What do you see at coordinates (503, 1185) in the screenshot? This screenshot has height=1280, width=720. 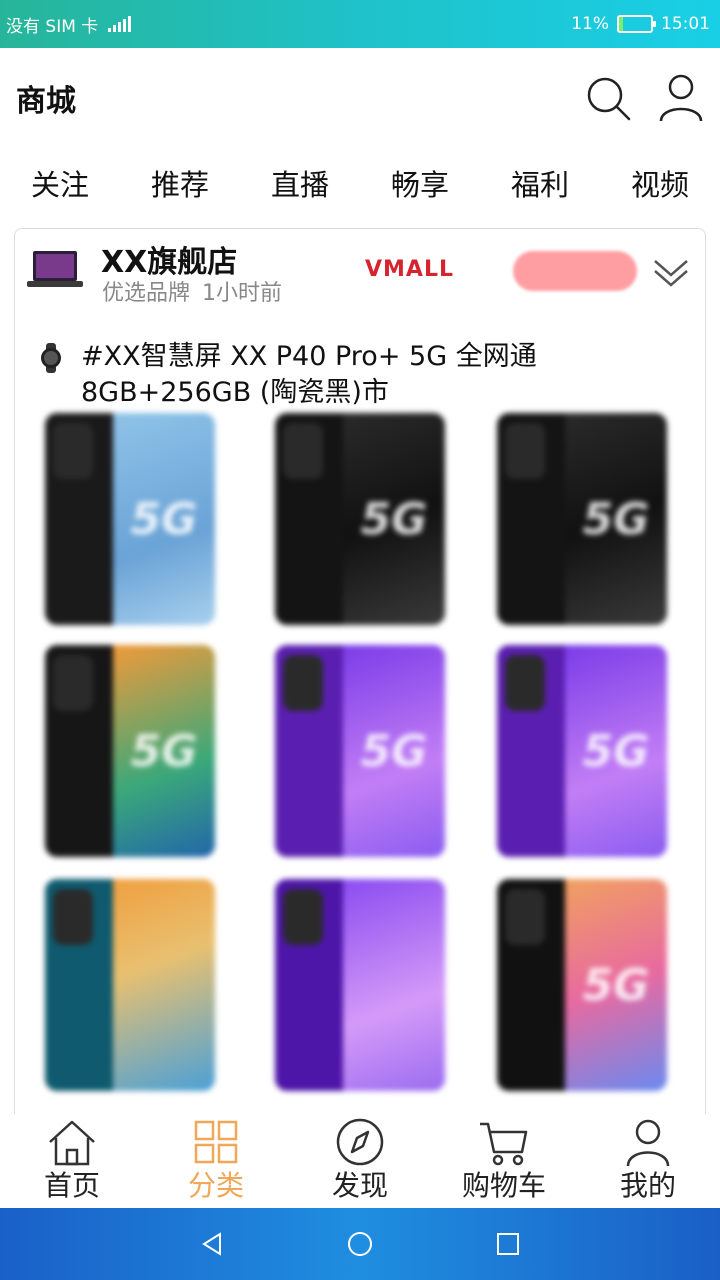 I see `nav-label-cart: 购物车` at bounding box center [503, 1185].